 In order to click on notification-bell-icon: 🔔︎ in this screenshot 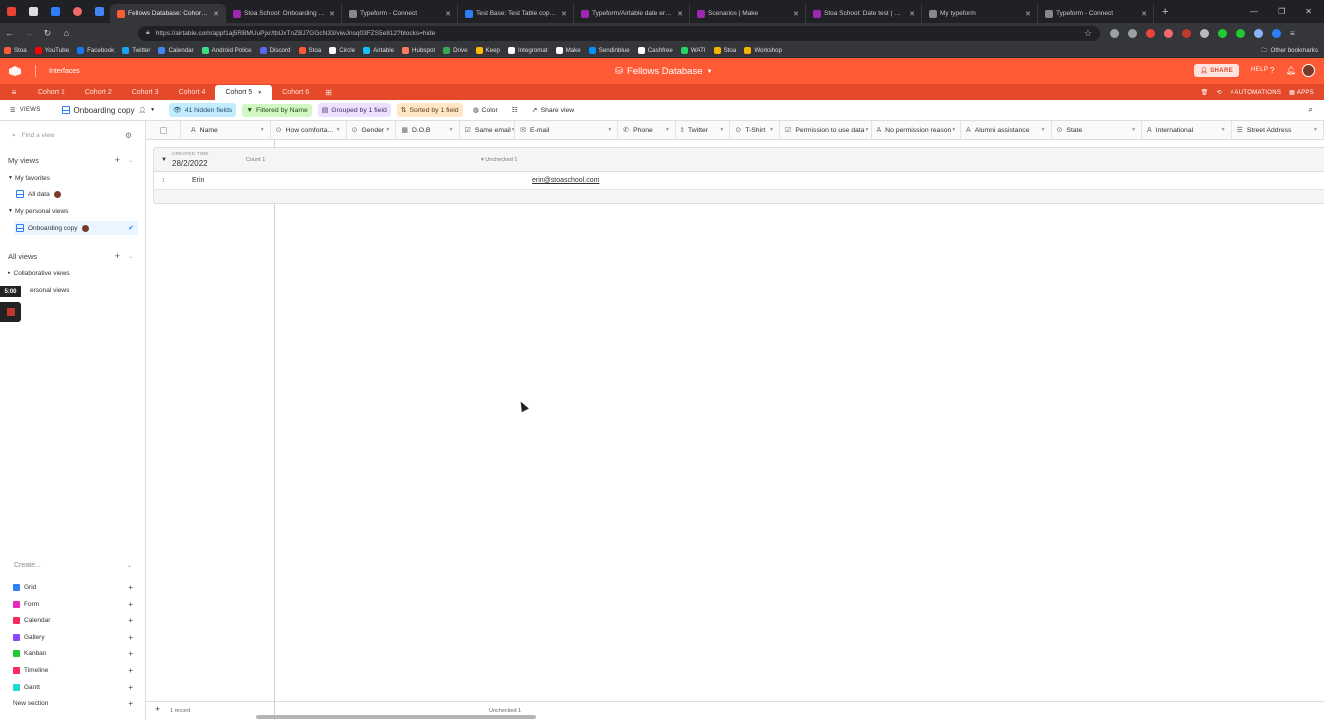, I will do `click(1291, 70)`.